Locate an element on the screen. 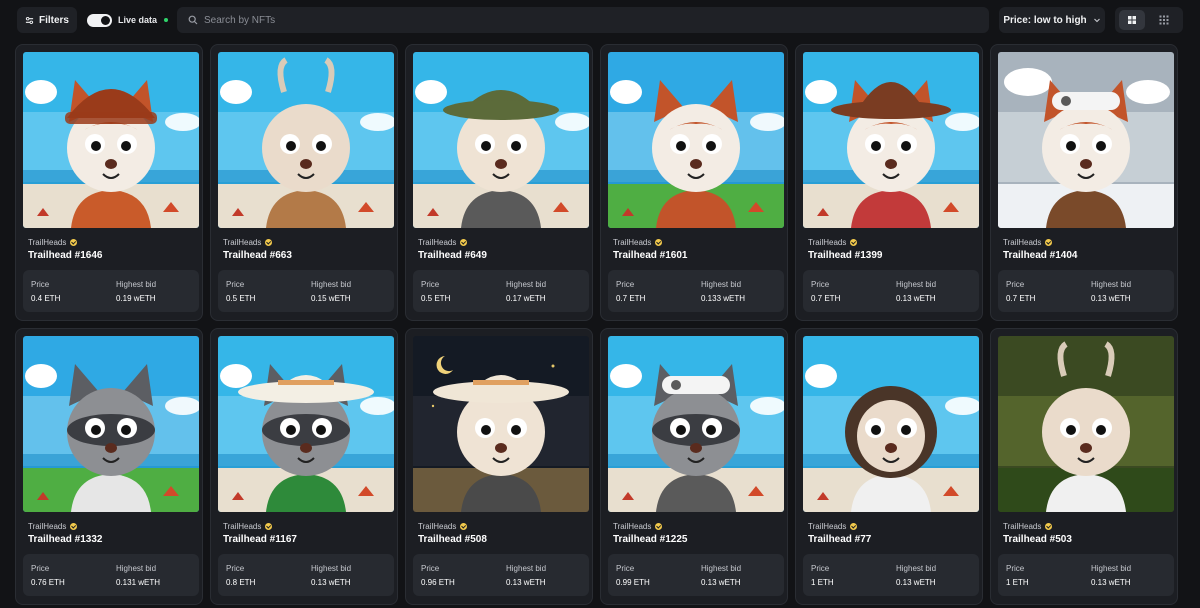 The width and height of the screenshot is (1200, 608). price-box: Price Highest bid 1 ETH 0.13 wETH is located at coordinates (891, 575).